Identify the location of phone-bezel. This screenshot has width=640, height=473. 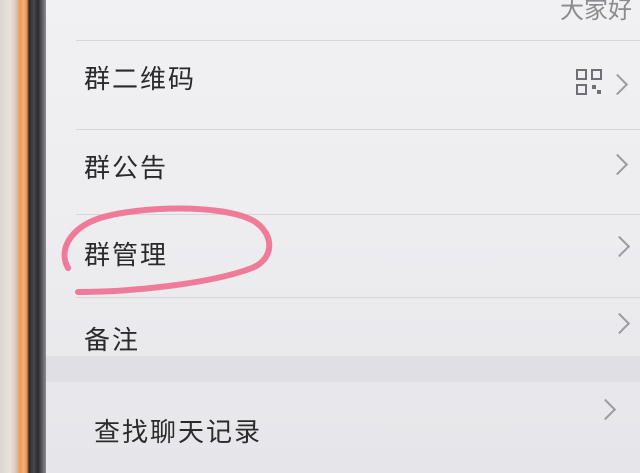
(23, 236).